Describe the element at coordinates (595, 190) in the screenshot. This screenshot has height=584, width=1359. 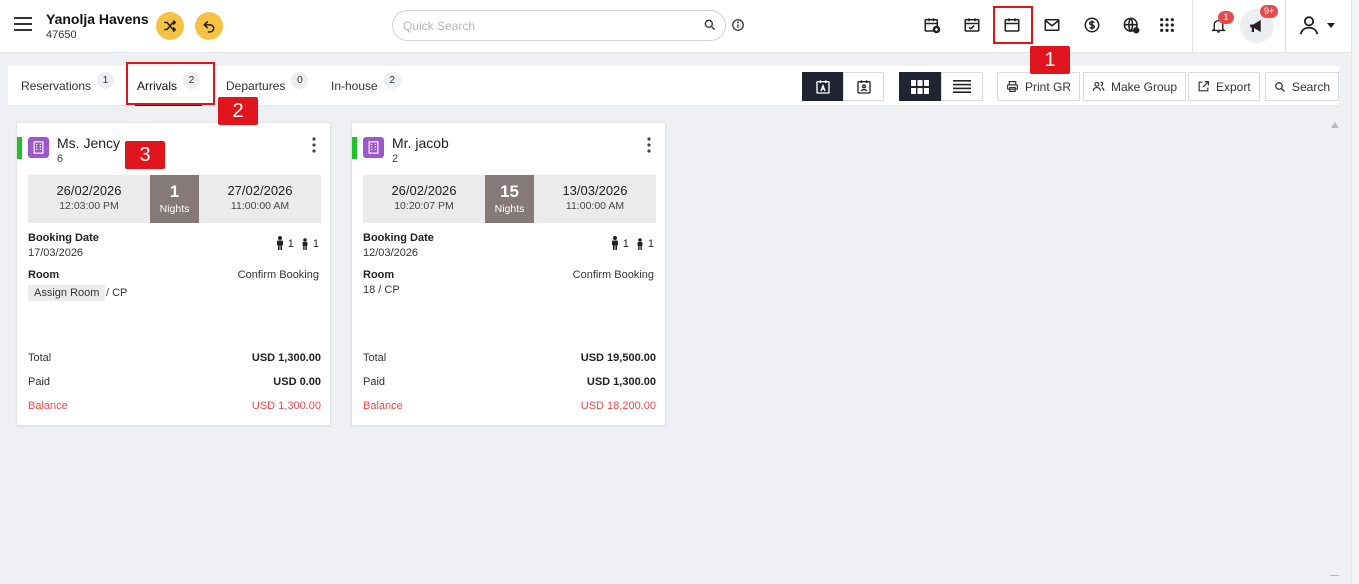
I see `checkout-date: 13/03/2026` at that location.